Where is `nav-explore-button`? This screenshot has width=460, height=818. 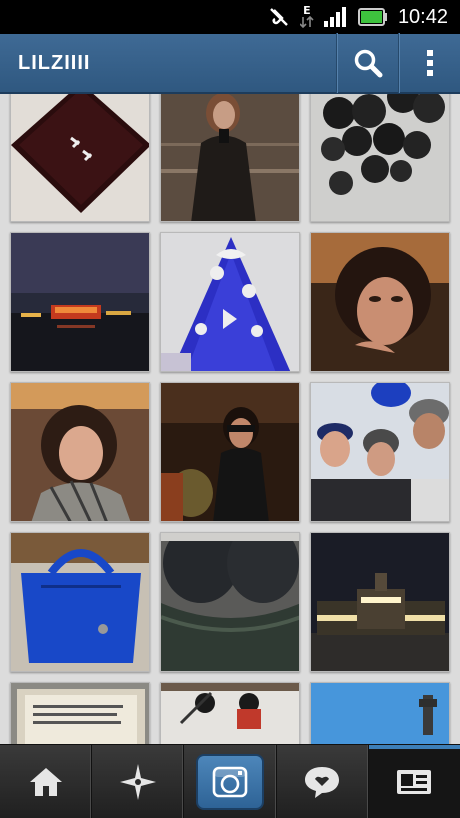 nav-explore-button is located at coordinates (138, 781).